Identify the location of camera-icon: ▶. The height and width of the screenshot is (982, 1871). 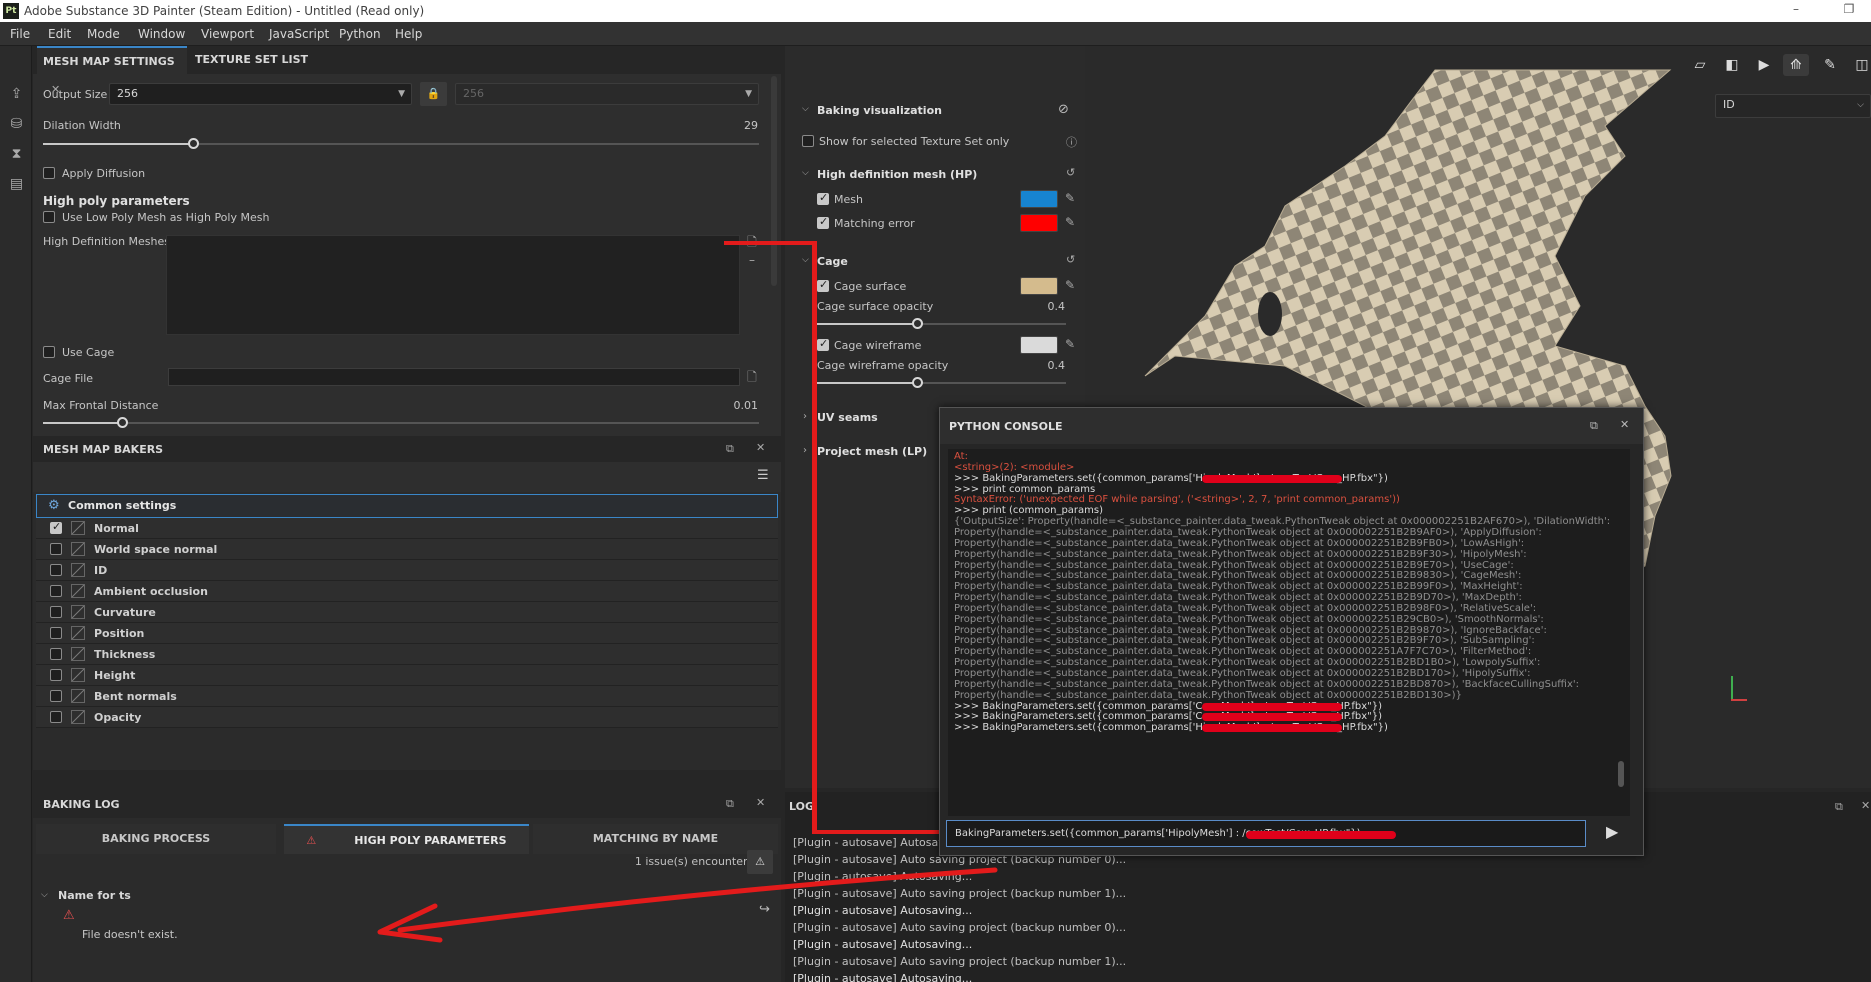
(1764, 65).